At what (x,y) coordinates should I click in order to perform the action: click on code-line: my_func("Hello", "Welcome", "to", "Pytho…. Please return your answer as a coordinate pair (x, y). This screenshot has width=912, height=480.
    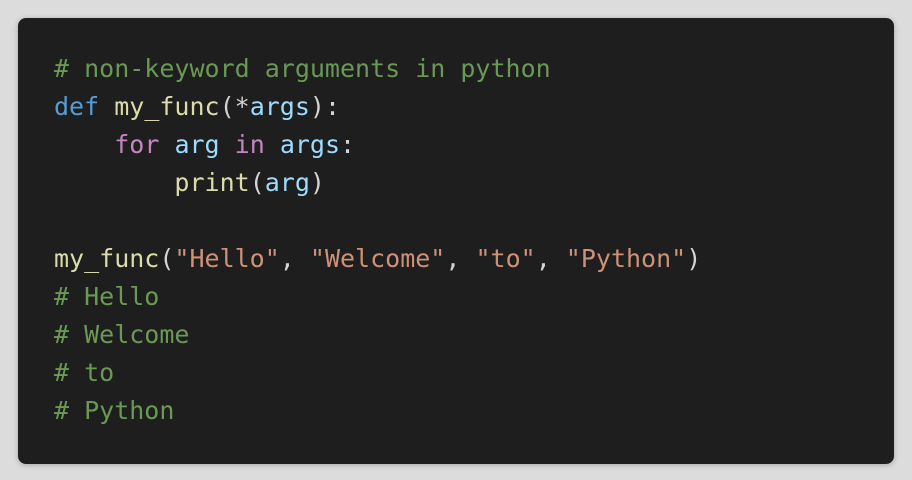
    Looking at the image, I should click on (377, 259).